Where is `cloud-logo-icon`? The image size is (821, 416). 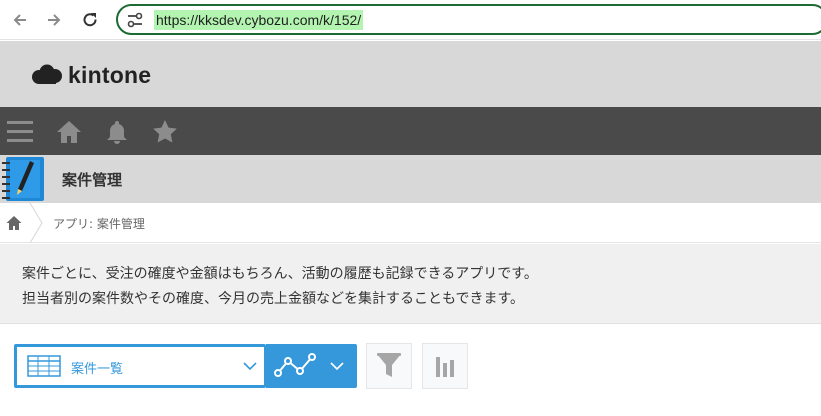
cloud-logo-icon is located at coordinates (47, 74).